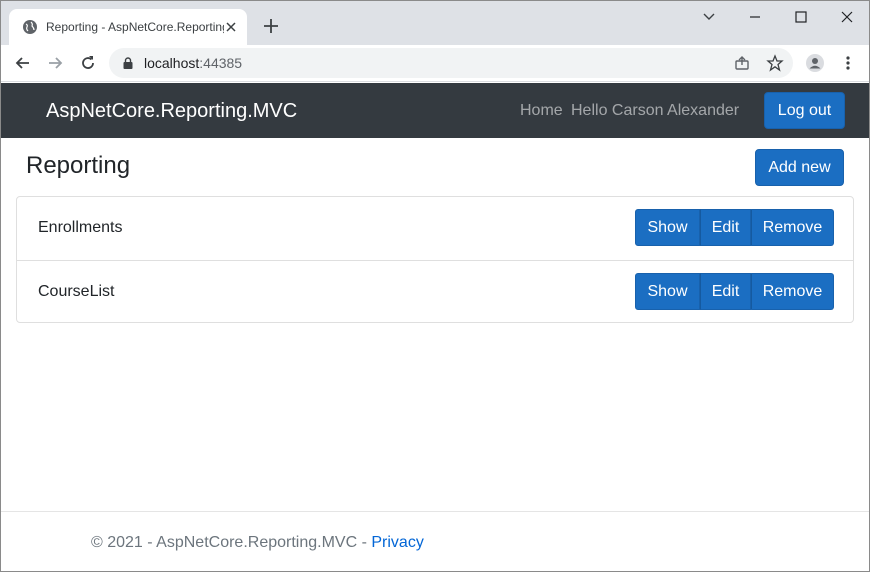  I want to click on menu-kebab-icon, so click(848, 63).